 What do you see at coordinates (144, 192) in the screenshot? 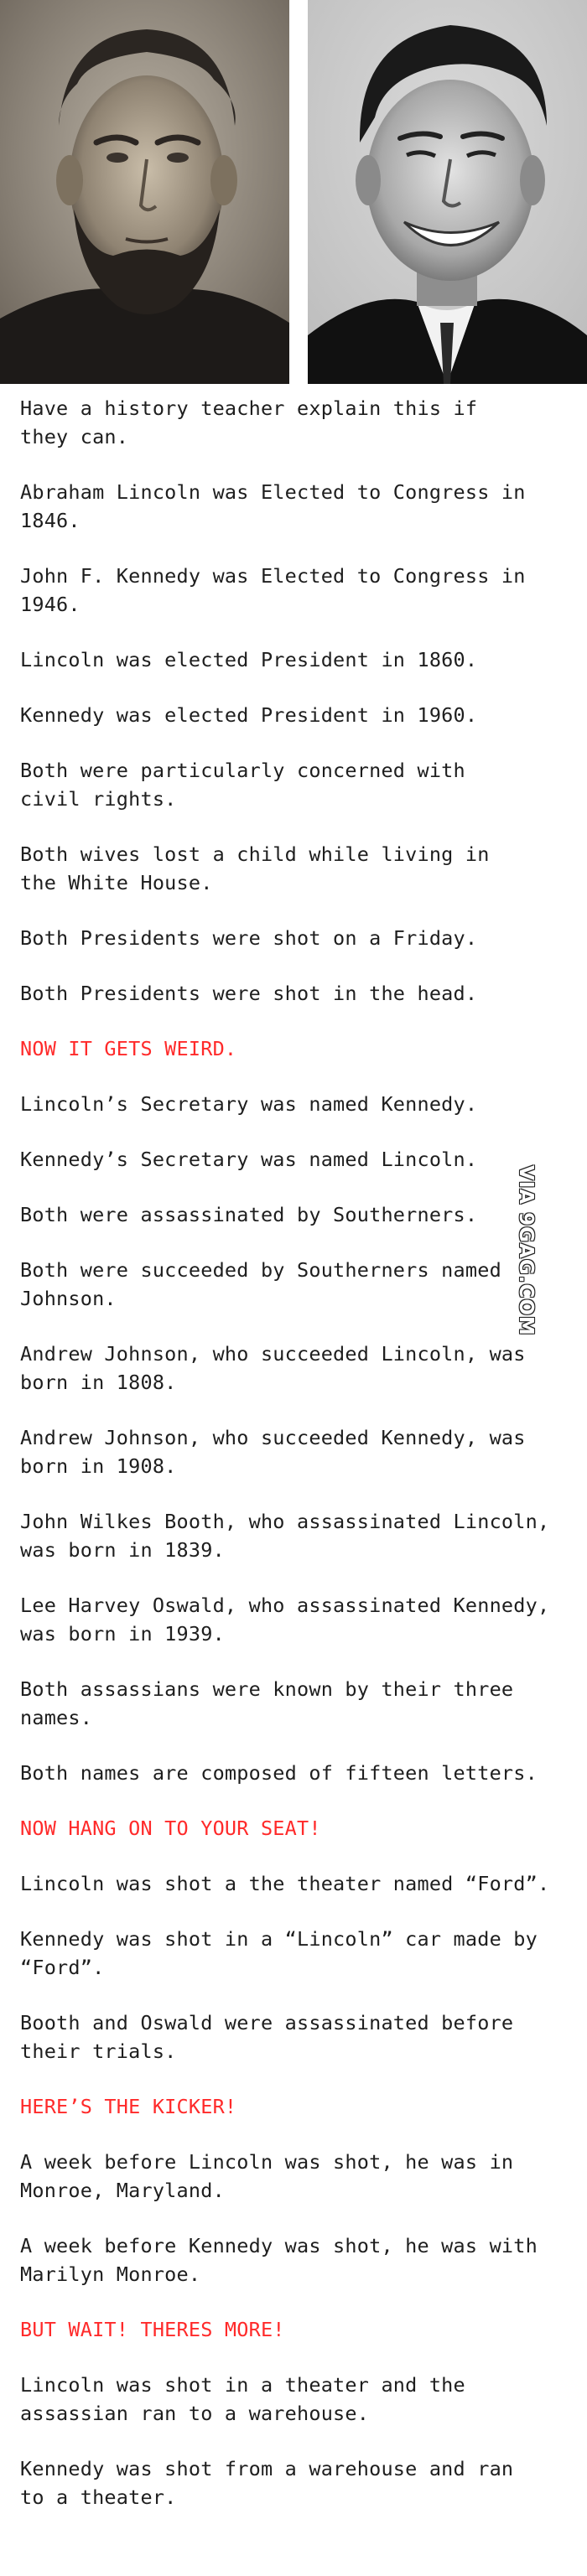
I see `lincoln-portrait-image` at bounding box center [144, 192].